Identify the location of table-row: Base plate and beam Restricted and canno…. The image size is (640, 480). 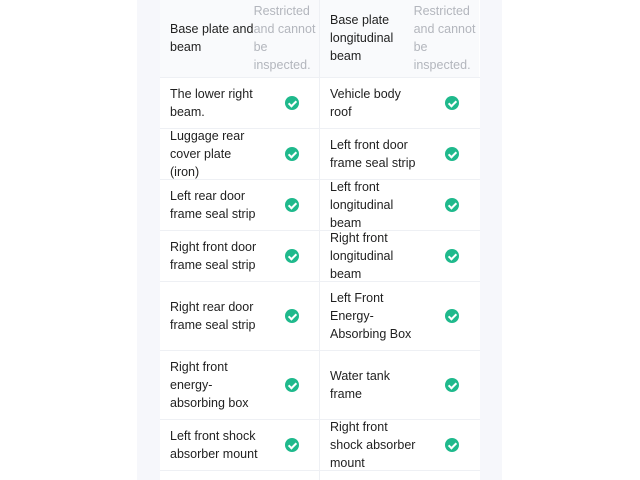
(320, 39).